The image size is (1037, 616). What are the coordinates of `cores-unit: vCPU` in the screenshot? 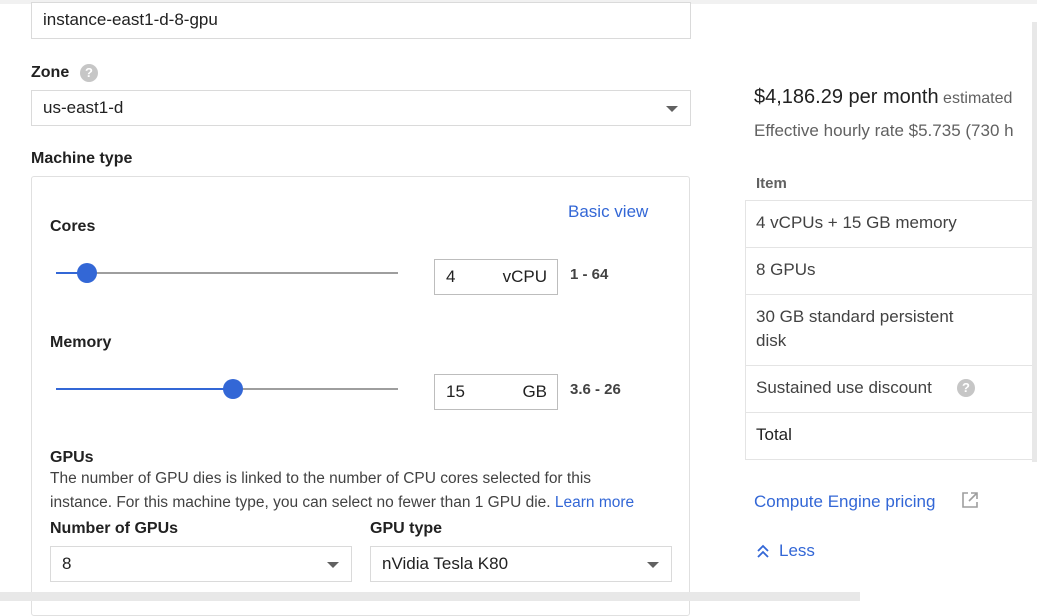 It's located at (524, 276).